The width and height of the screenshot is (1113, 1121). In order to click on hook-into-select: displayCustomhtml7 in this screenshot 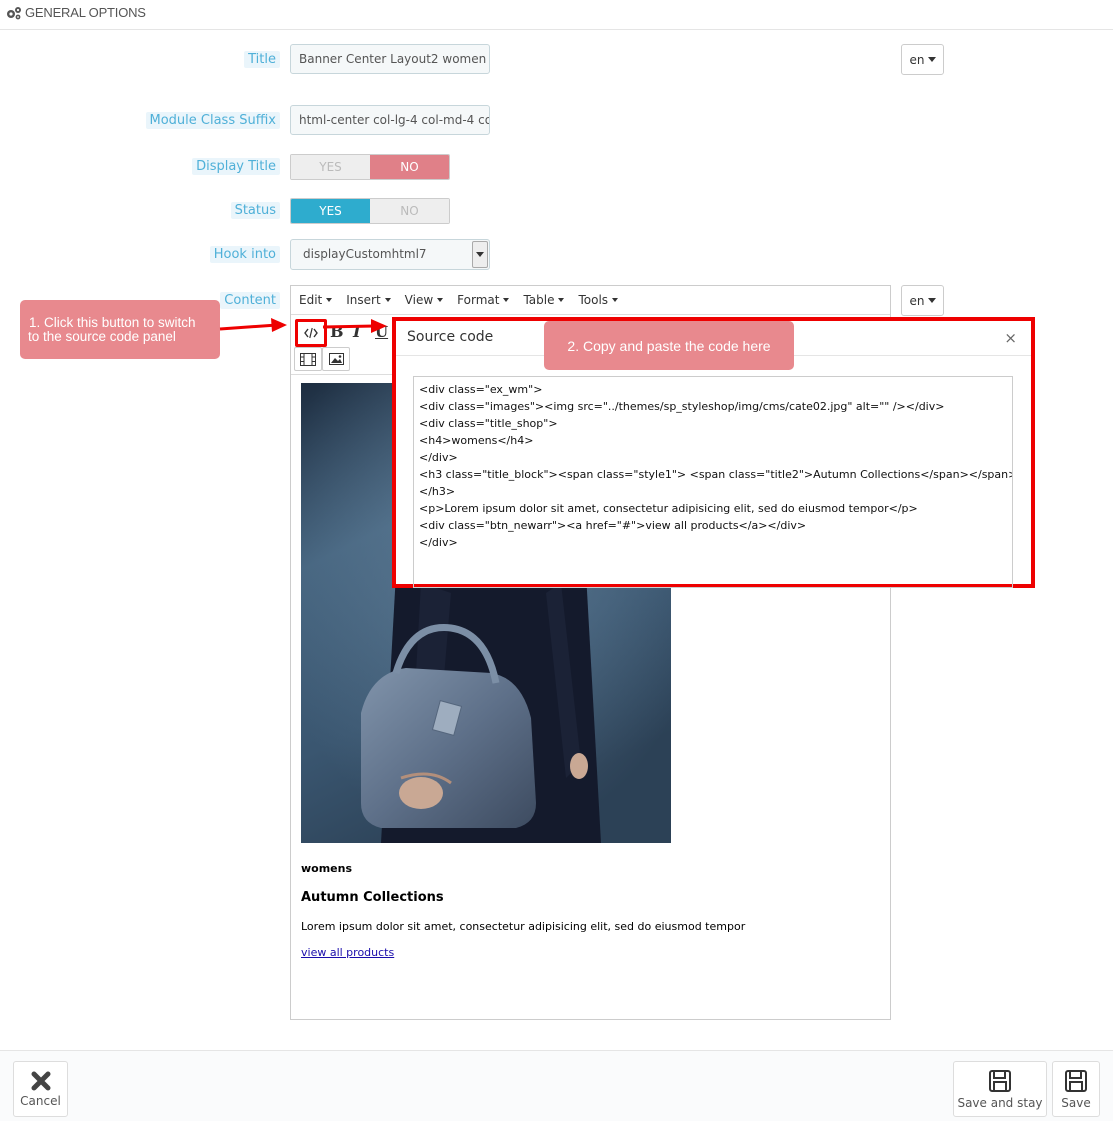, I will do `click(390, 254)`.